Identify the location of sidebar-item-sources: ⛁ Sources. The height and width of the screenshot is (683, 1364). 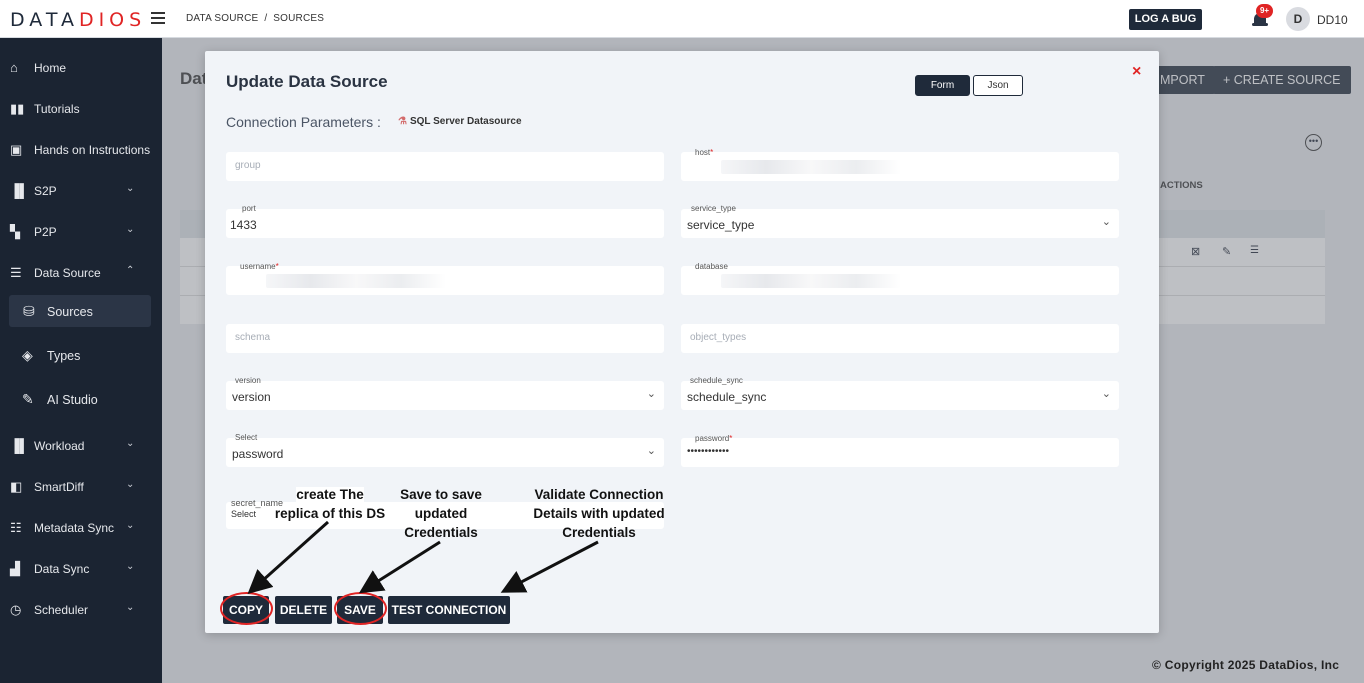
(80, 311).